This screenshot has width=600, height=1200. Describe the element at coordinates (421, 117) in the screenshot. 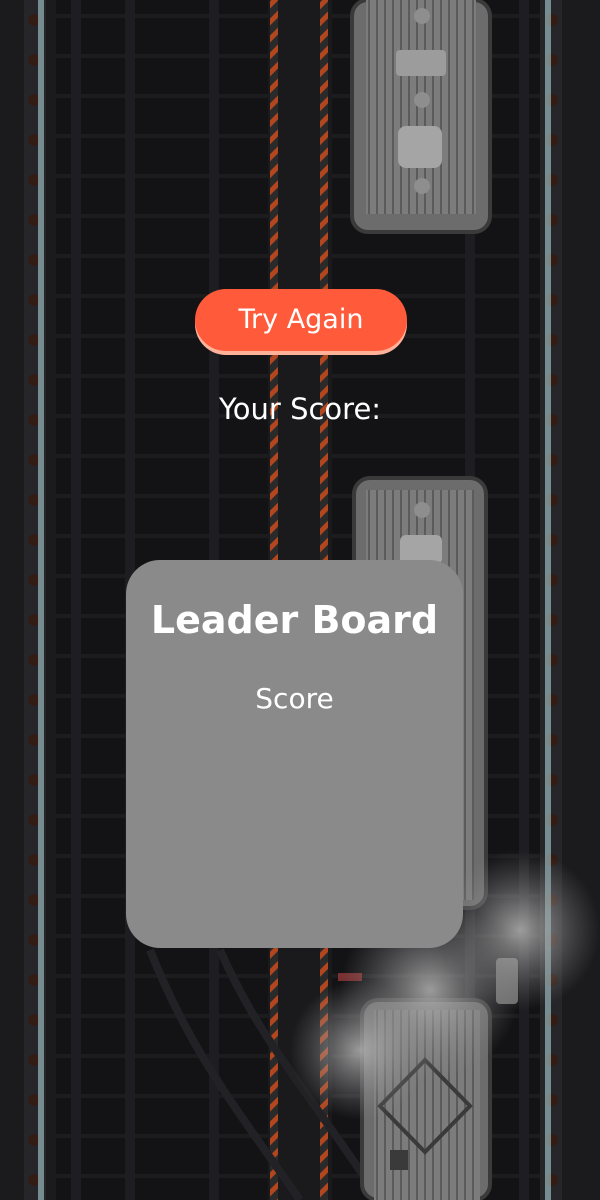

I see `train-car-top` at that location.